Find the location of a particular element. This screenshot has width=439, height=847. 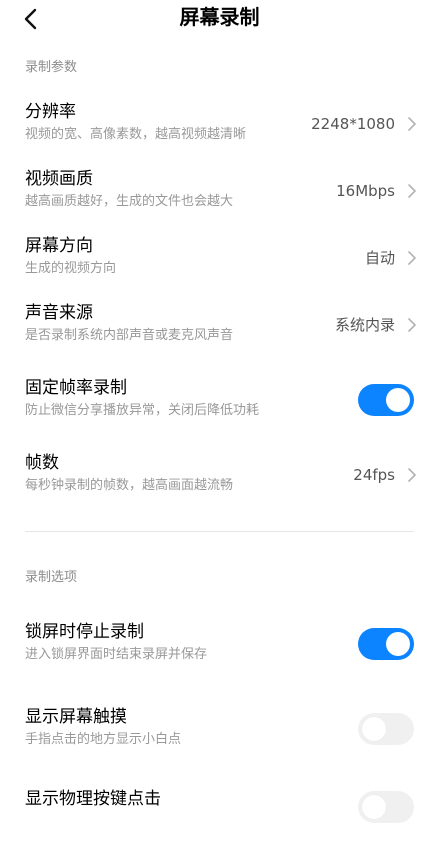

setting-title: 固定帧率录制 is located at coordinates (76, 388).